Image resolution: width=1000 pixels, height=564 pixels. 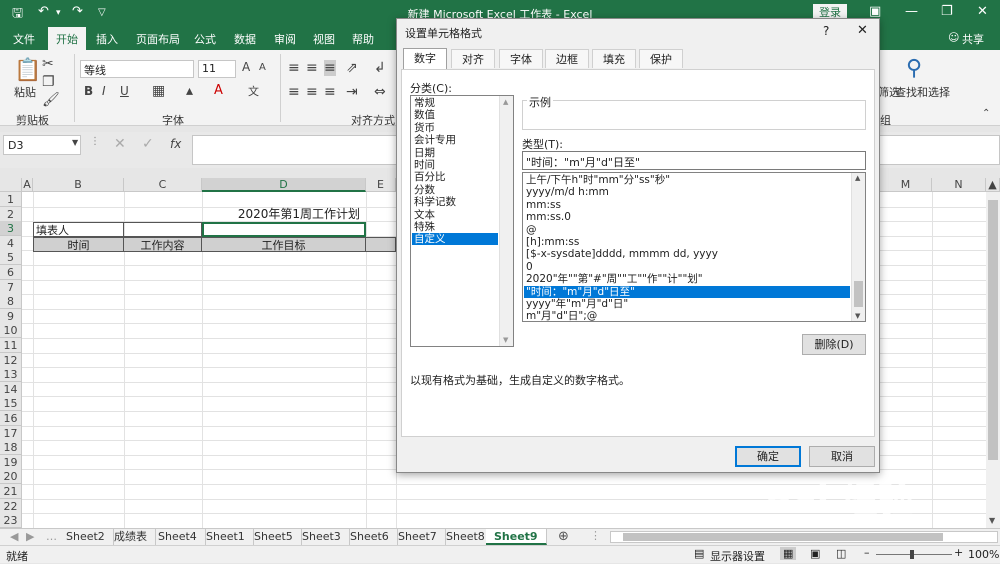 What do you see at coordinates (973, 39) in the screenshot?
I see `share-button: 共享` at bounding box center [973, 39].